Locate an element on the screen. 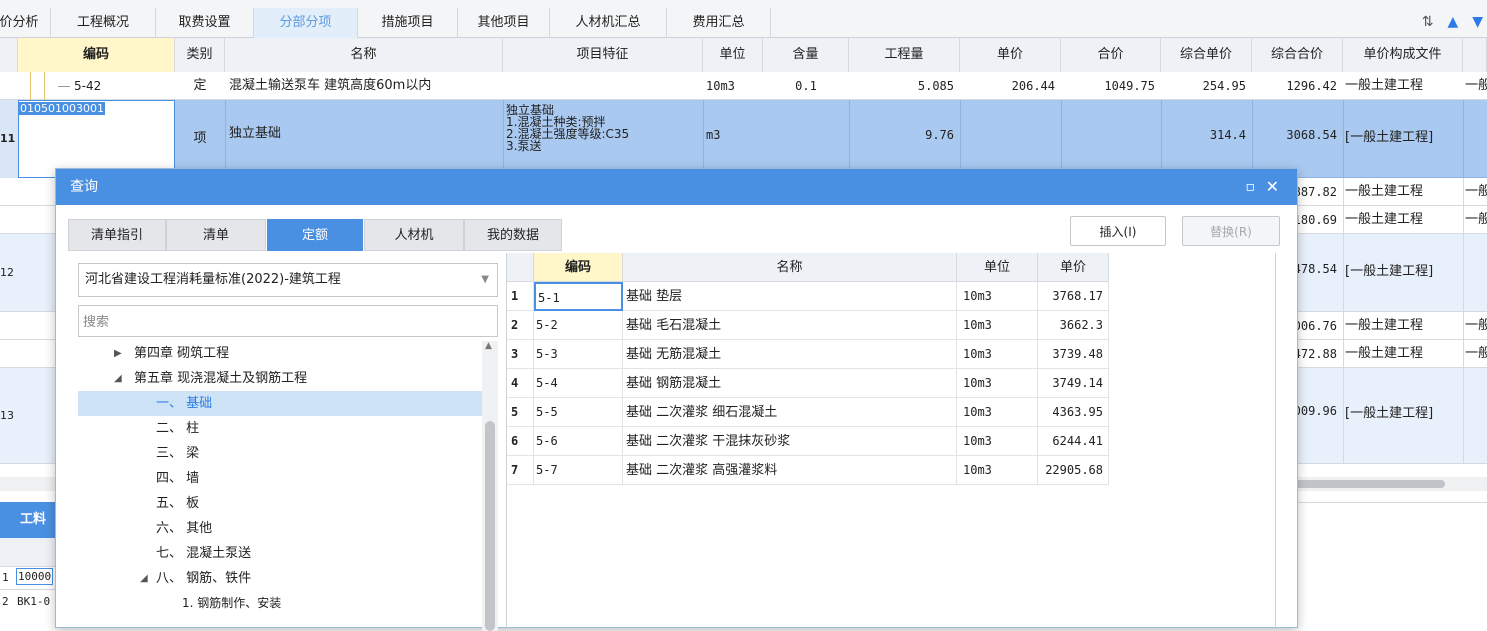 The image size is (1487, 631). cell-comp-unit-price: 254.95 is located at coordinates (1224, 86).